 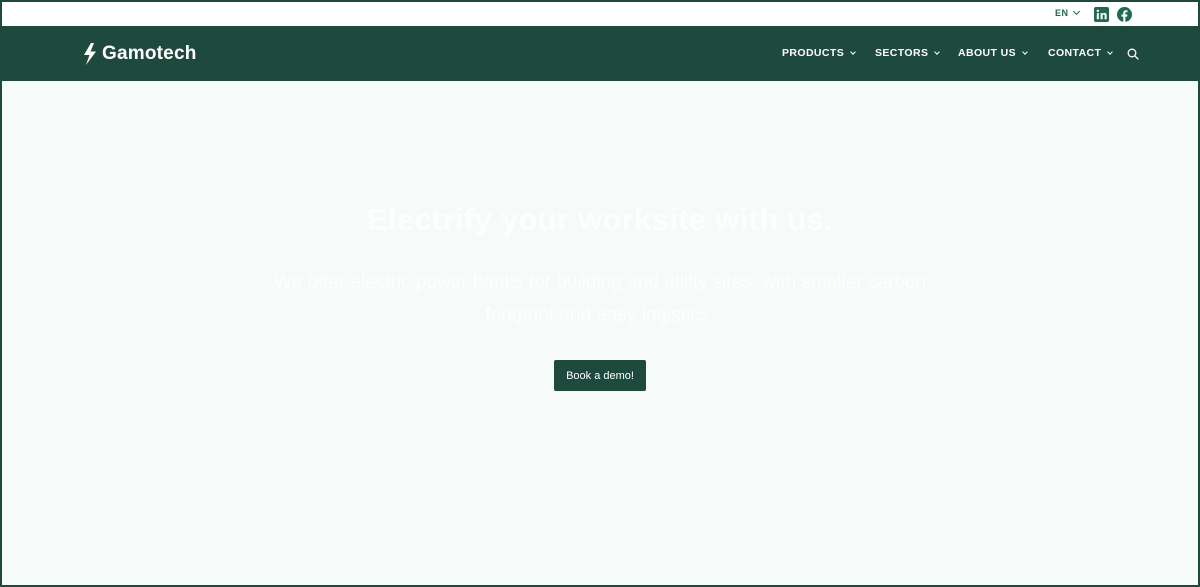 I want to click on nav-label: ABOUT US, so click(x=987, y=53).